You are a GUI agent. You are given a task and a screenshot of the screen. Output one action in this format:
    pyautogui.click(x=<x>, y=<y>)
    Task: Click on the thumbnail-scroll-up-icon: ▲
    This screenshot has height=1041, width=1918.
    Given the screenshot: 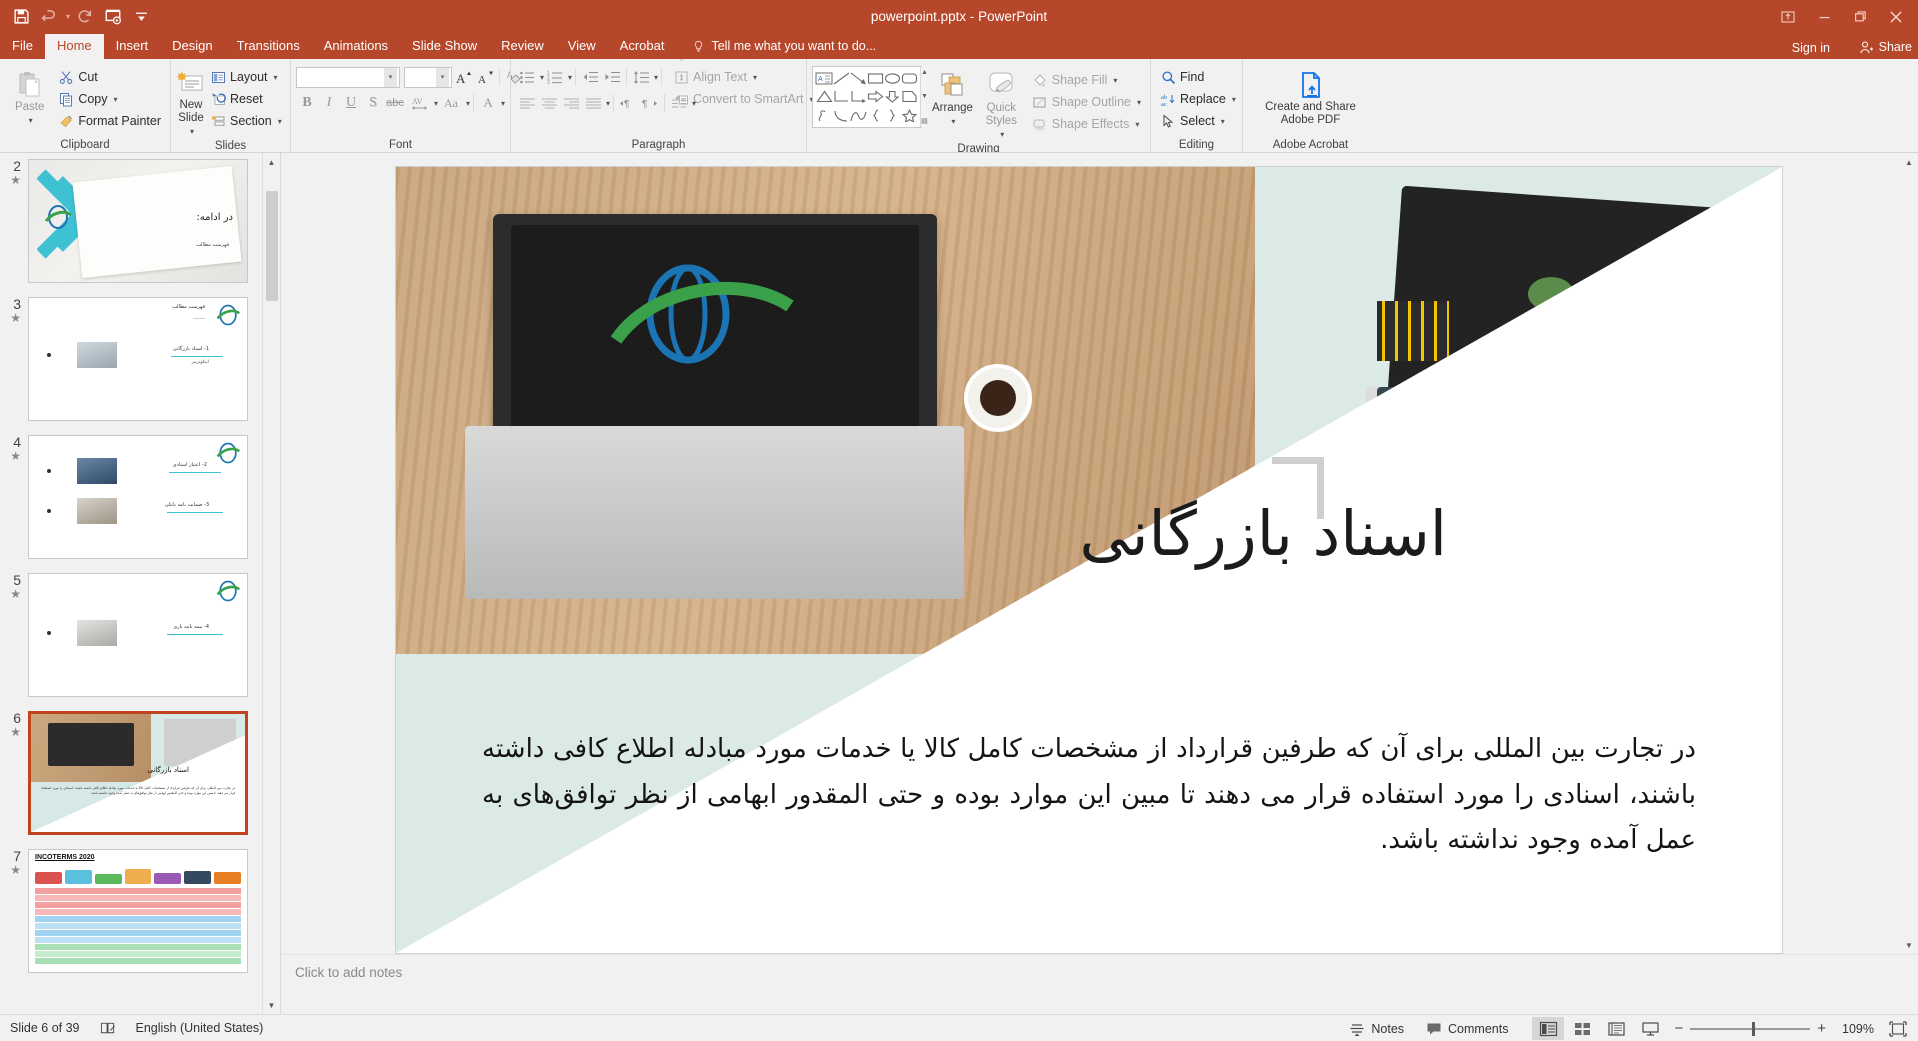 What is the action you would take?
    pyautogui.click(x=271, y=162)
    